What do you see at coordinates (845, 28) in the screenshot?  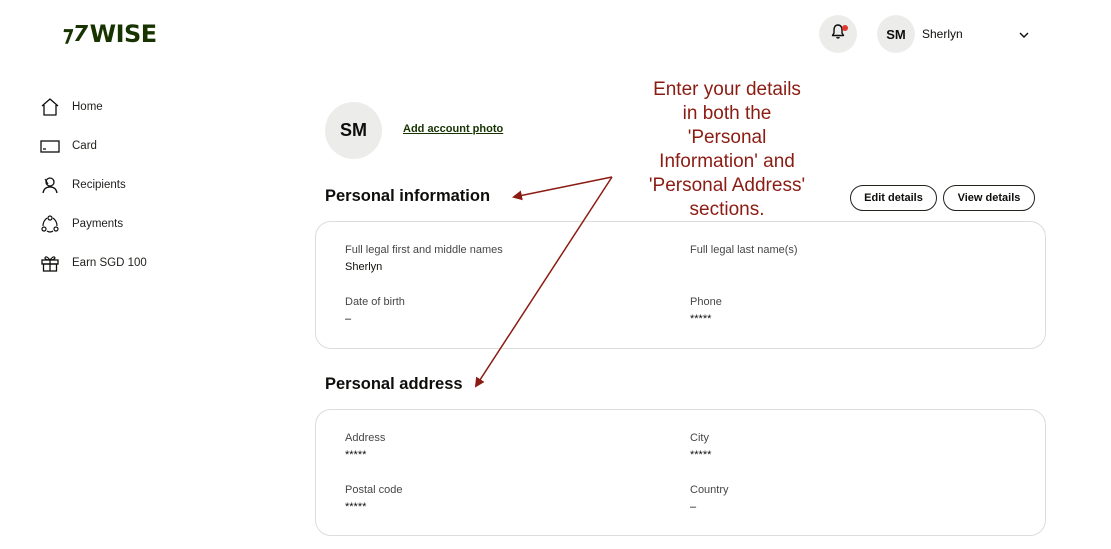 I see `notification-dot` at bounding box center [845, 28].